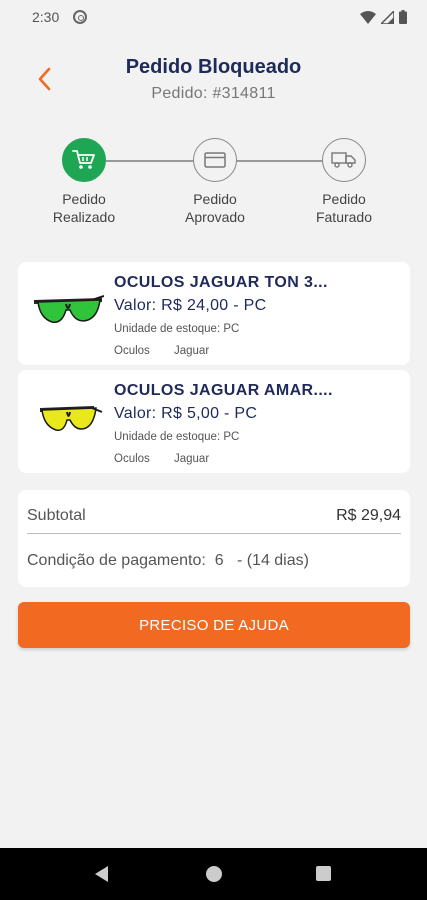 This screenshot has height=900, width=427. I want to click on recents-square-icon, so click(323, 873).